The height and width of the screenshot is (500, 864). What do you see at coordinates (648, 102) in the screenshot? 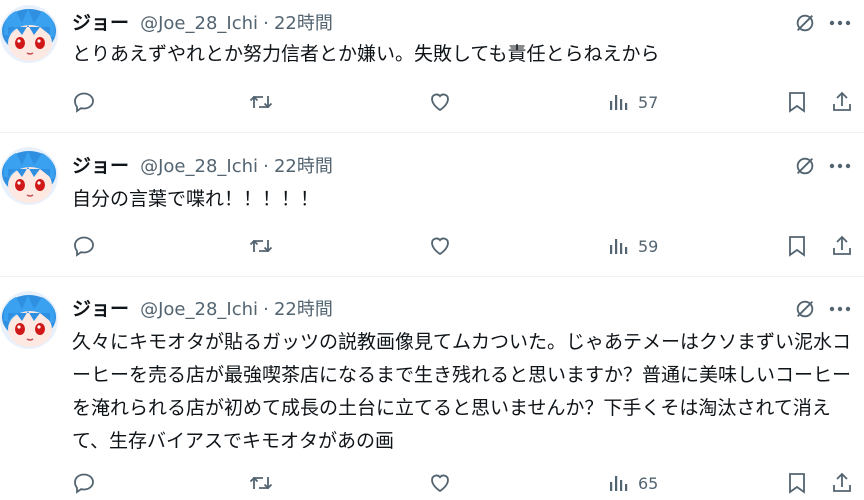
I see `views-count: 57` at bounding box center [648, 102].